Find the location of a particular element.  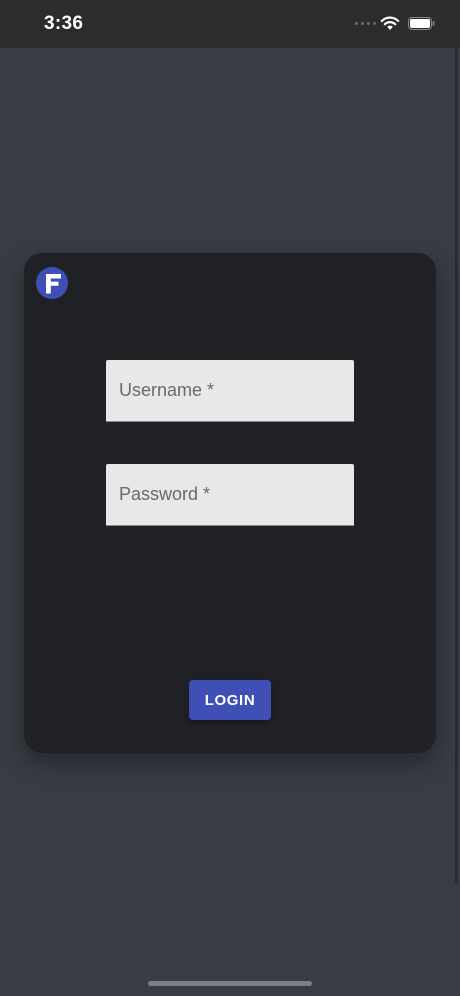

home-indicator is located at coordinates (230, 983).